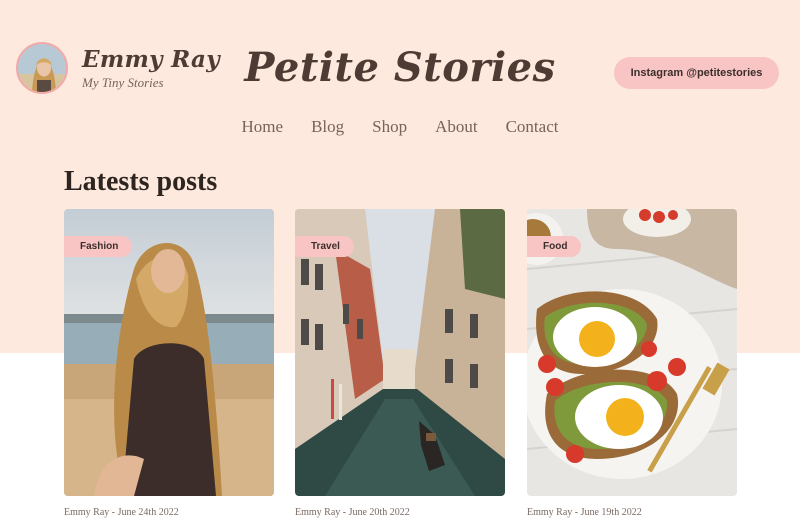 The image size is (800, 527). I want to click on nav-item-about: About, so click(456, 127).